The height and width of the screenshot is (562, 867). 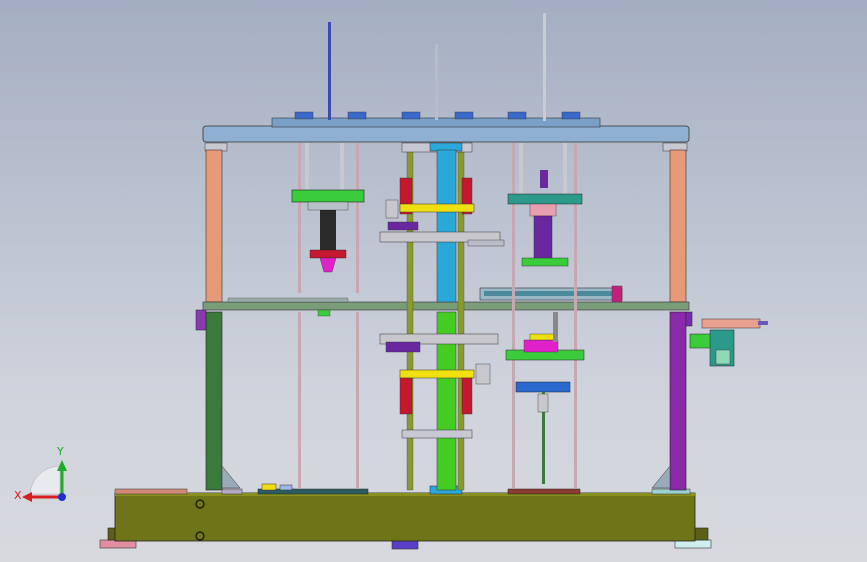 What do you see at coordinates (40, 473) in the screenshot?
I see `coordinate-triad: X Y` at bounding box center [40, 473].